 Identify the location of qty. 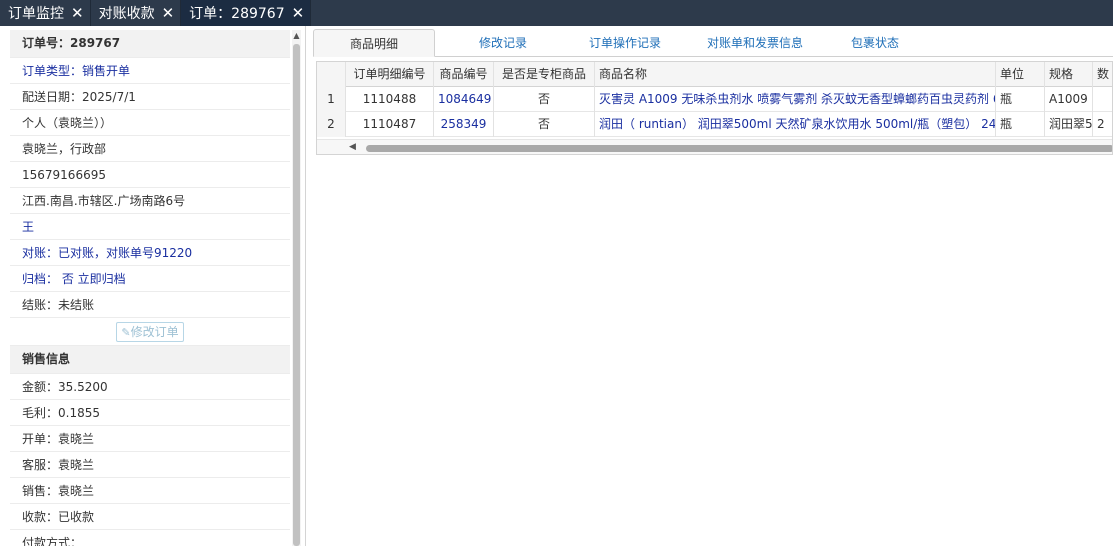
(1102, 99).